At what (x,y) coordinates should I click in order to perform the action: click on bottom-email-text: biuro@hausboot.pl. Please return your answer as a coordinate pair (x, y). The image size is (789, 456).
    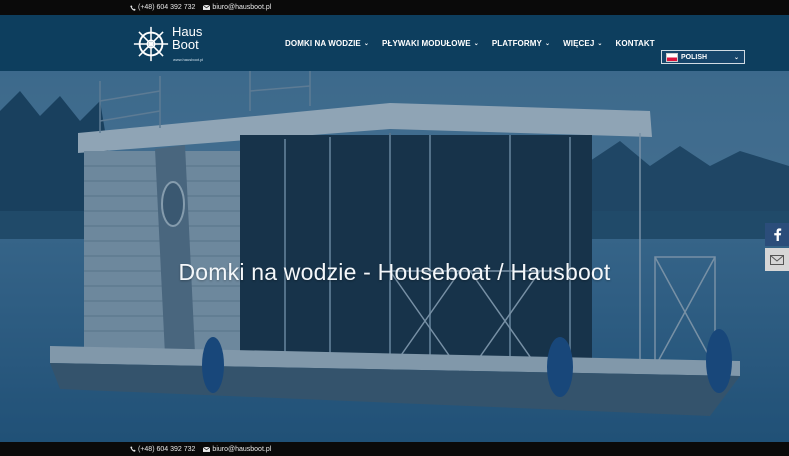
    Looking at the image, I should click on (242, 449).